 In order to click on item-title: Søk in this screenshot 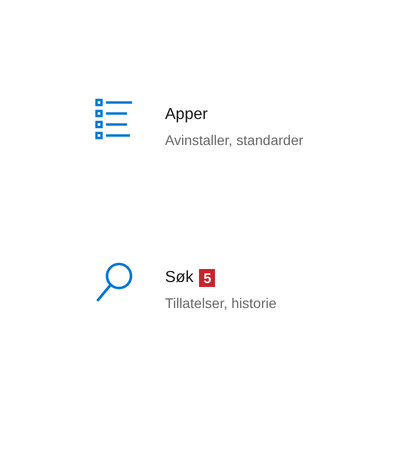, I will do `click(179, 278)`.